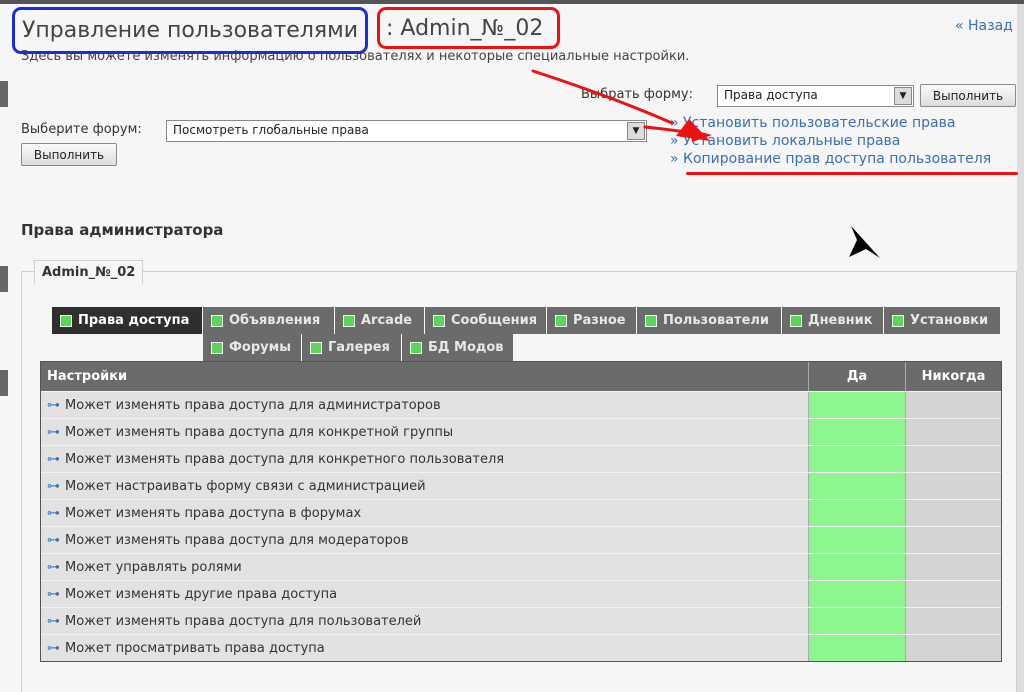 This screenshot has height=692, width=1024. I want to click on table-row: ⊶ Может изменять права доступа в форумах, so click(521, 512).